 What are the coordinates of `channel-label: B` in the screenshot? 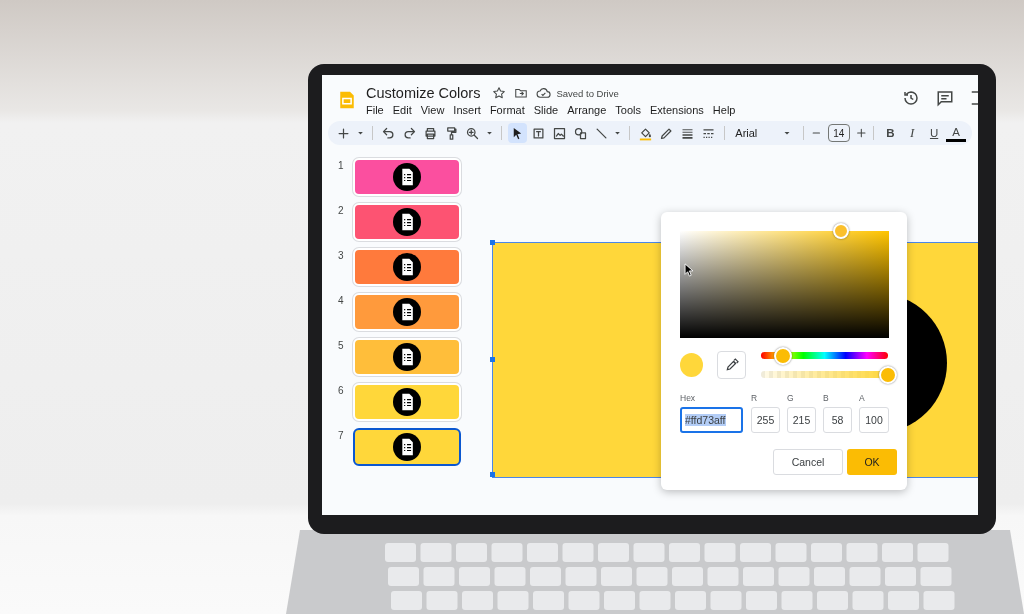 It's located at (826, 398).